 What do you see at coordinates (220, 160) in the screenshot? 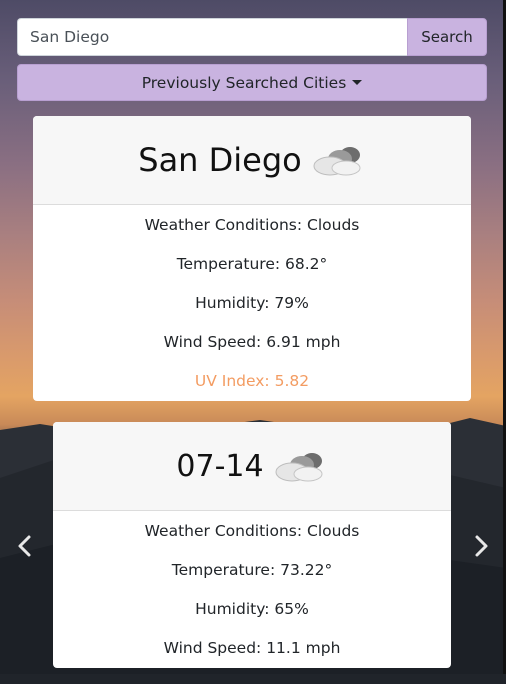
I see `city-name: San Diego` at bounding box center [220, 160].